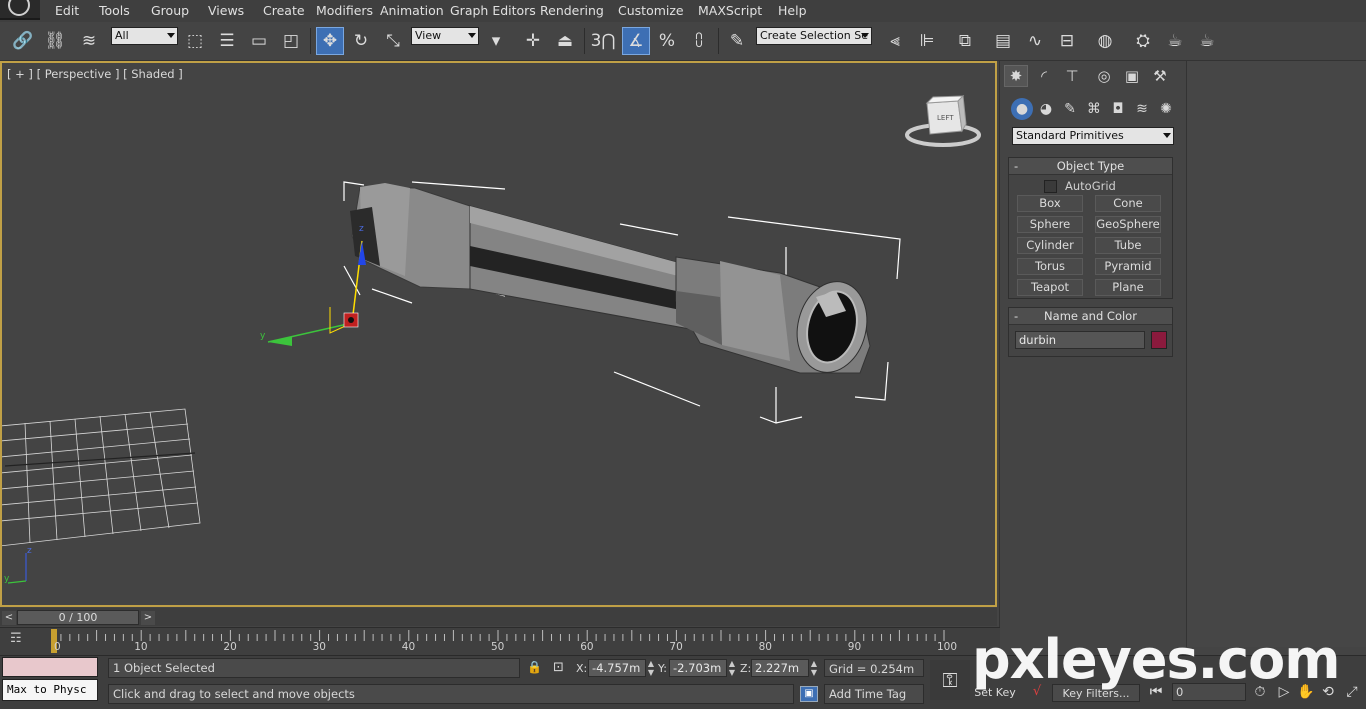 The image size is (1366, 709). Describe the element at coordinates (1093, 136) in the screenshot. I see `primitive-category-dropdown: Standard Primitives` at that location.